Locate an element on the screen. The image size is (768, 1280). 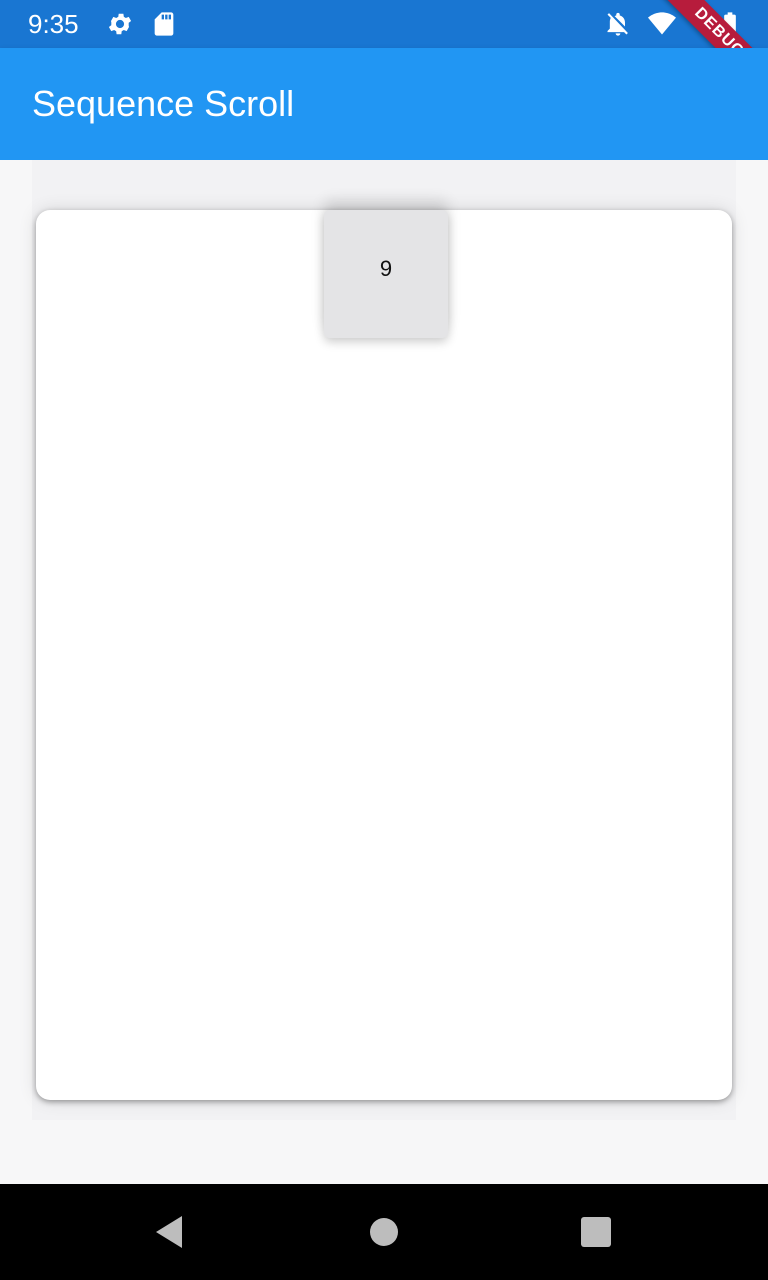
navigation-bar is located at coordinates (384, 1232).